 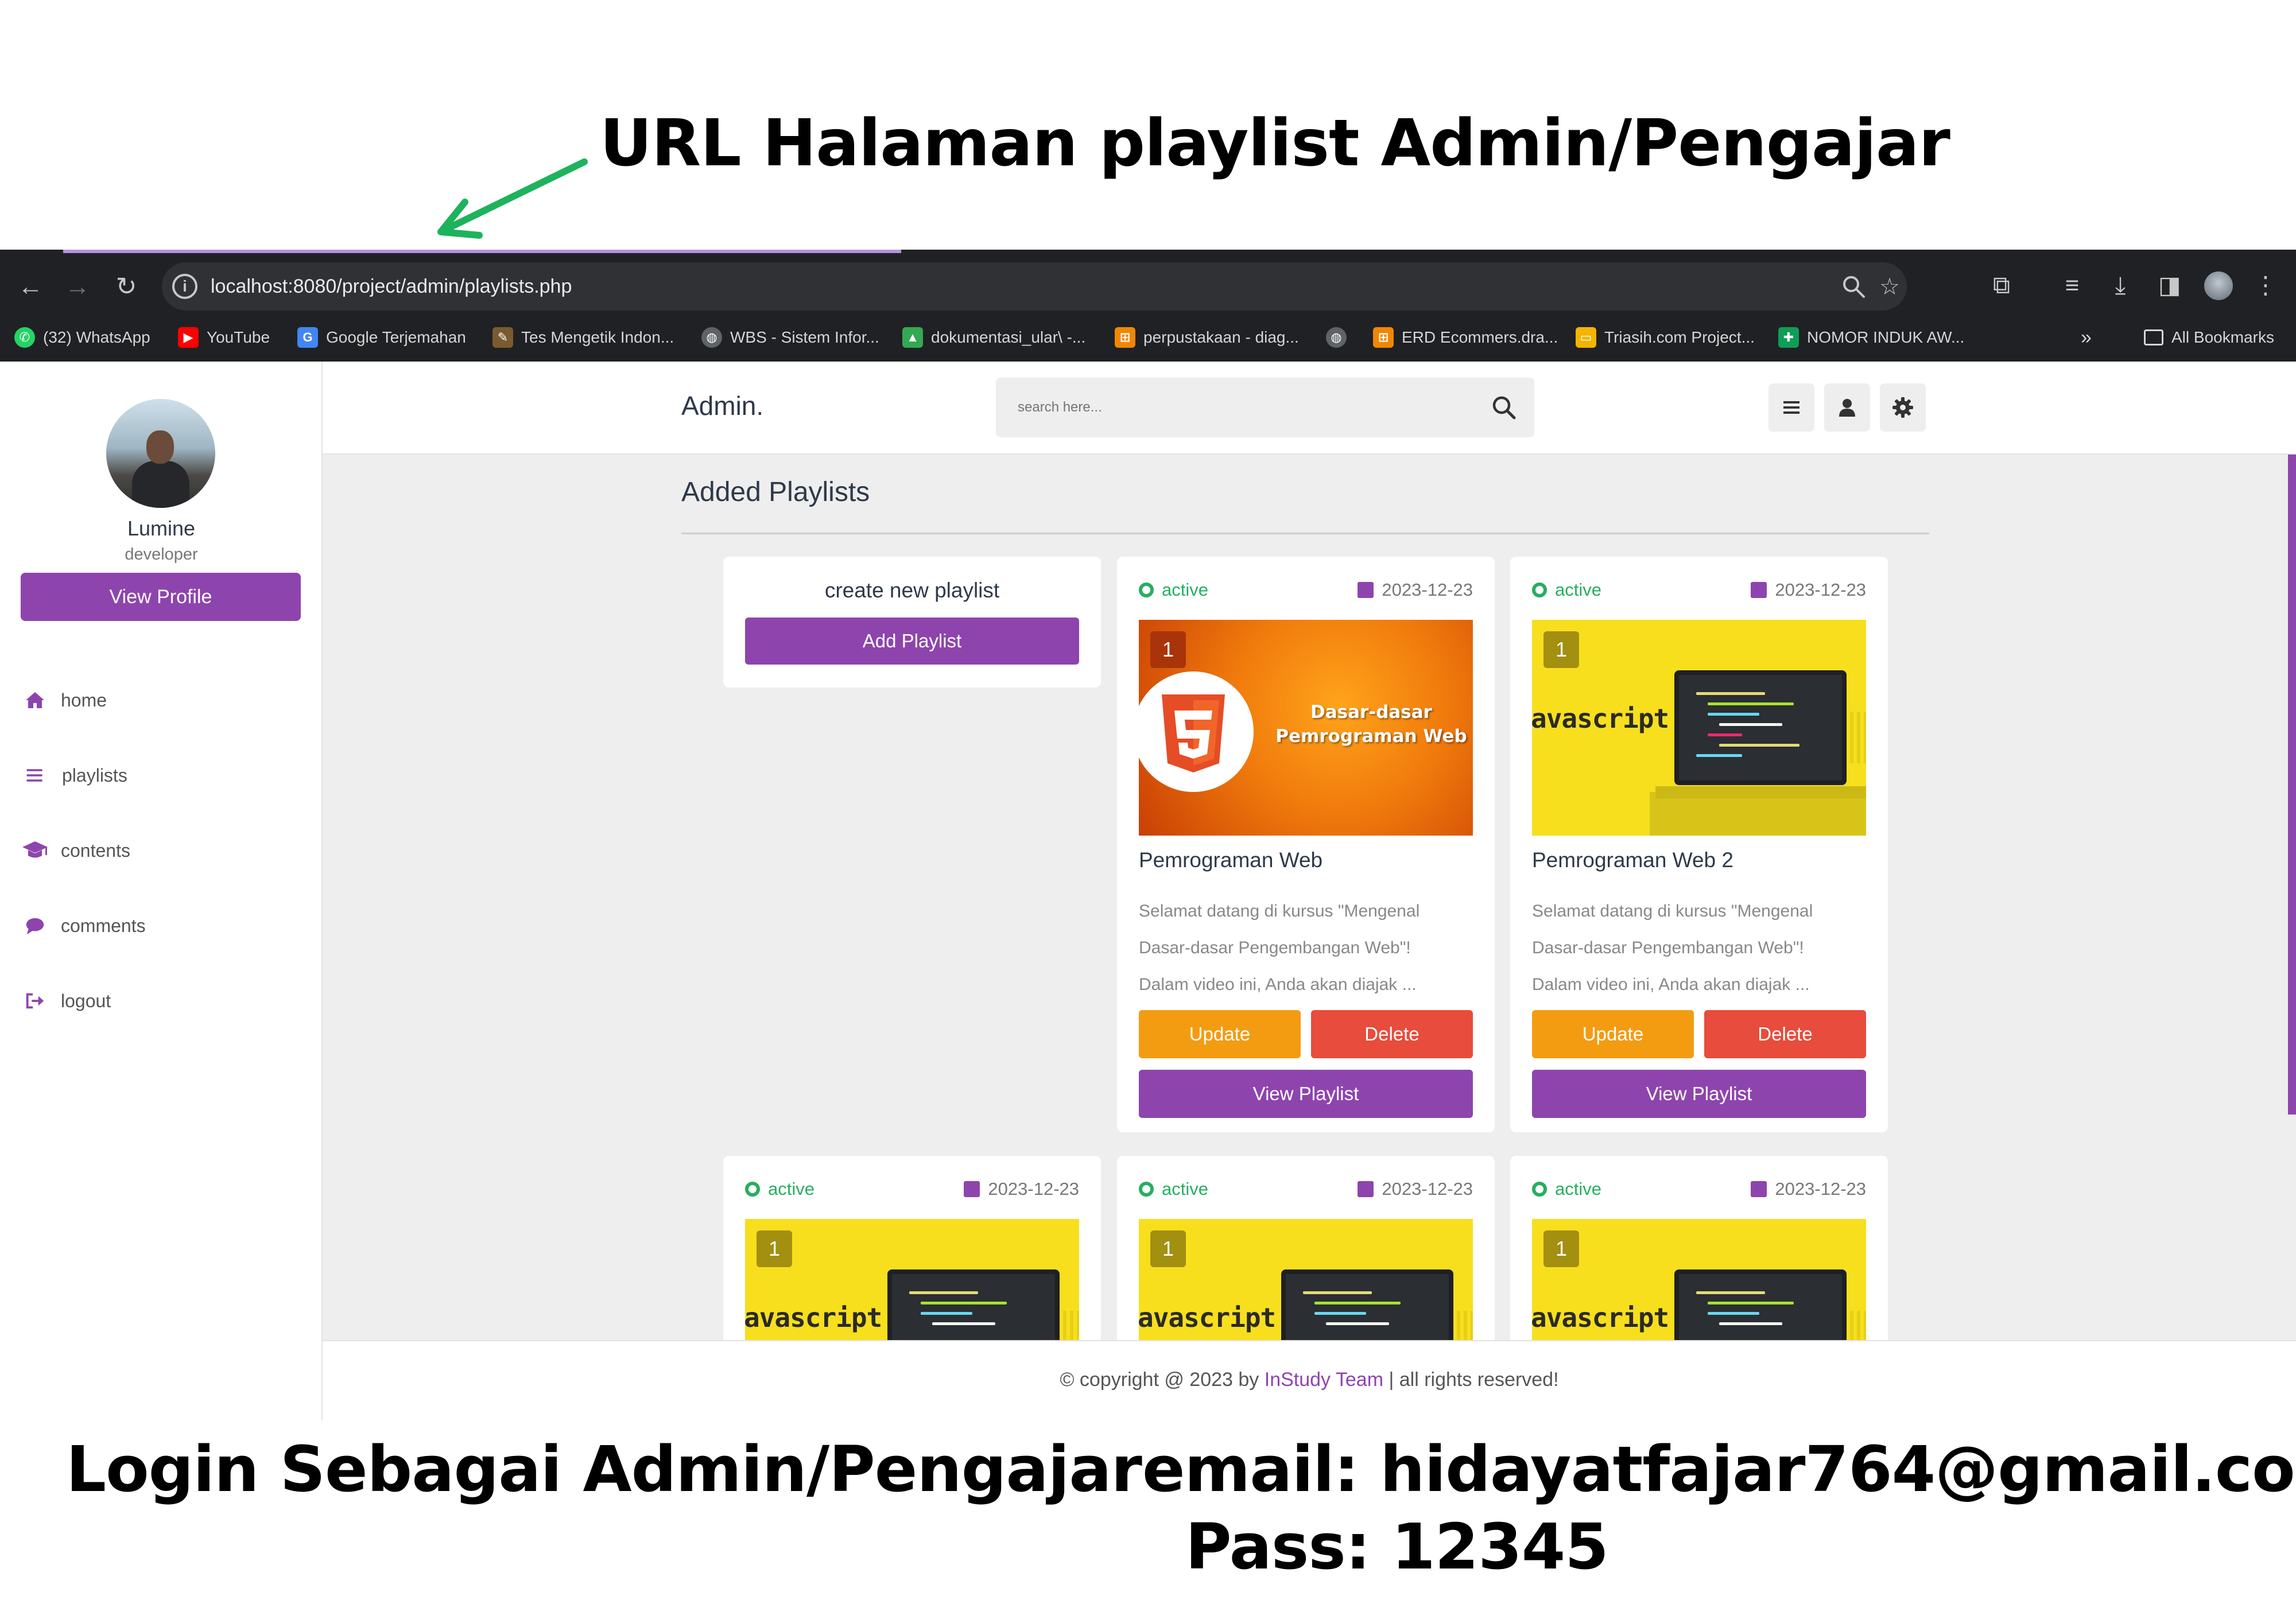 What do you see at coordinates (83, 925) in the screenshot?
I see `sidebar-item-comments: comments` at bounding box center [83, 925].